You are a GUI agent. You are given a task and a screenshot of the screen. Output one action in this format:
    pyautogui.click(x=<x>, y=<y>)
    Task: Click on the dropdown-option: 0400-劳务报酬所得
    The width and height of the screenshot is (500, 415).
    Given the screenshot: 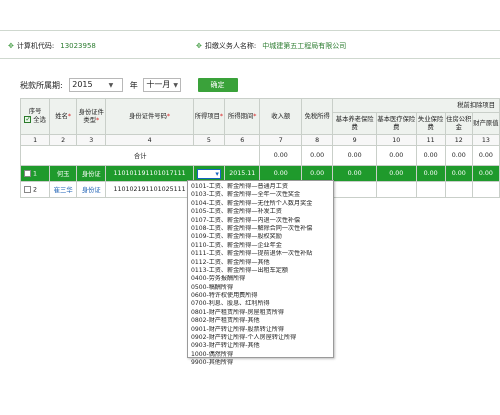 What is the action you would take?
    pyautogui.click(x=262, y=279)
    